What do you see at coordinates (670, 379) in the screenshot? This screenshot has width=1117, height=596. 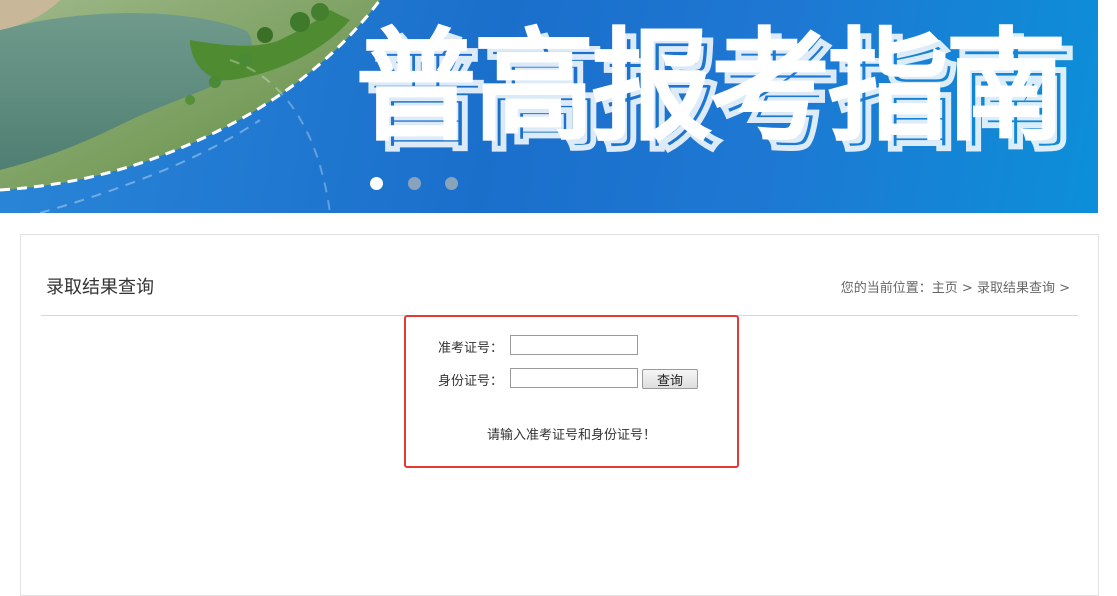 I see `query-button: 查询` at bounding box center [670, 379].